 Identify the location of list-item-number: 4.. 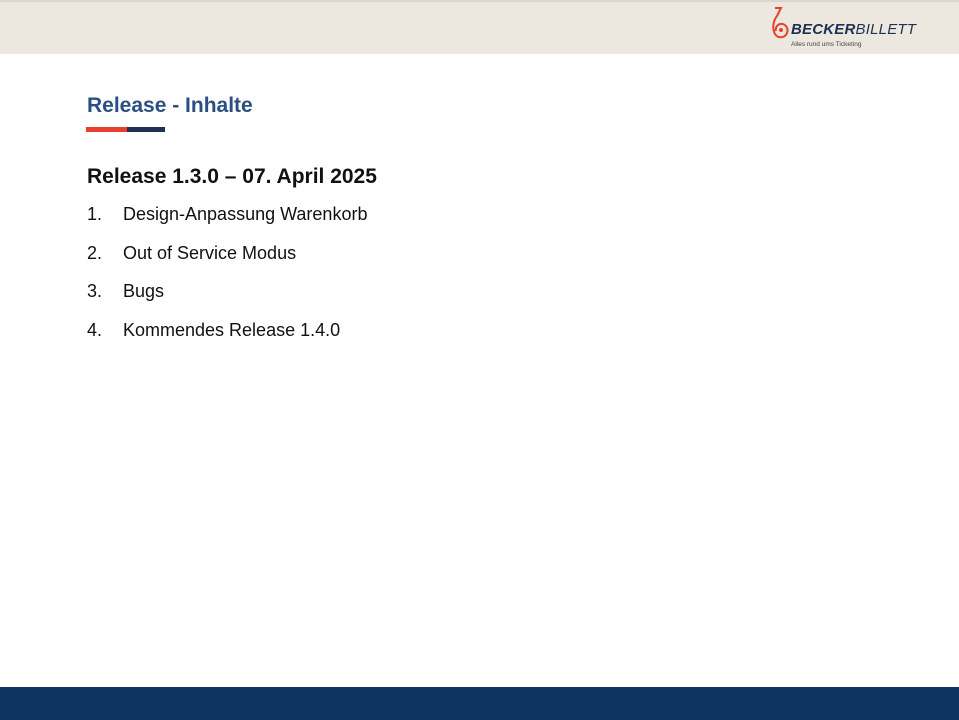
(95, 330).